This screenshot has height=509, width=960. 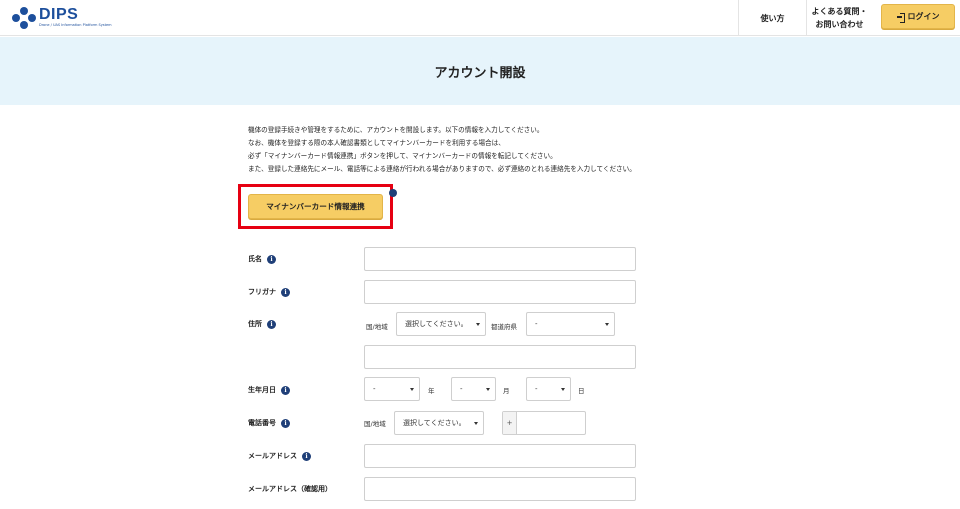 I want to click on birth-month-value: -, so click(x=461, y=389).